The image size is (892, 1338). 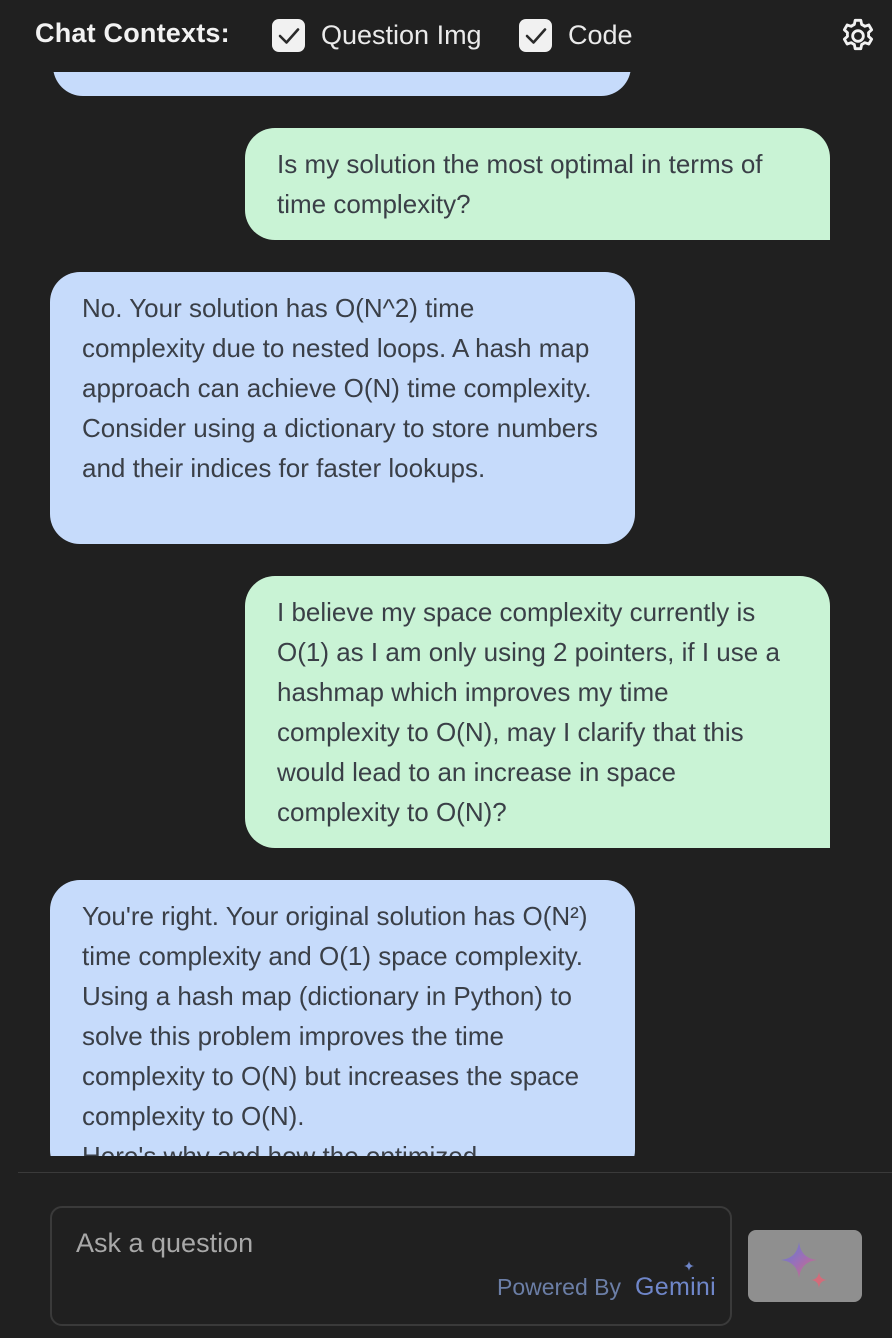 What do you see at coordinates (401, 35) in the screenshot?
I see `question-img-label: Question Img` at bounding box center [401, 35].